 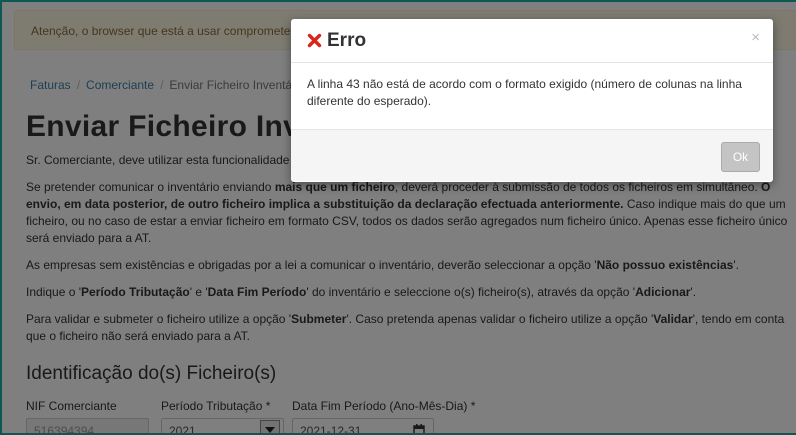 I want to click on error-x-icon, so click(x=314, y=40).